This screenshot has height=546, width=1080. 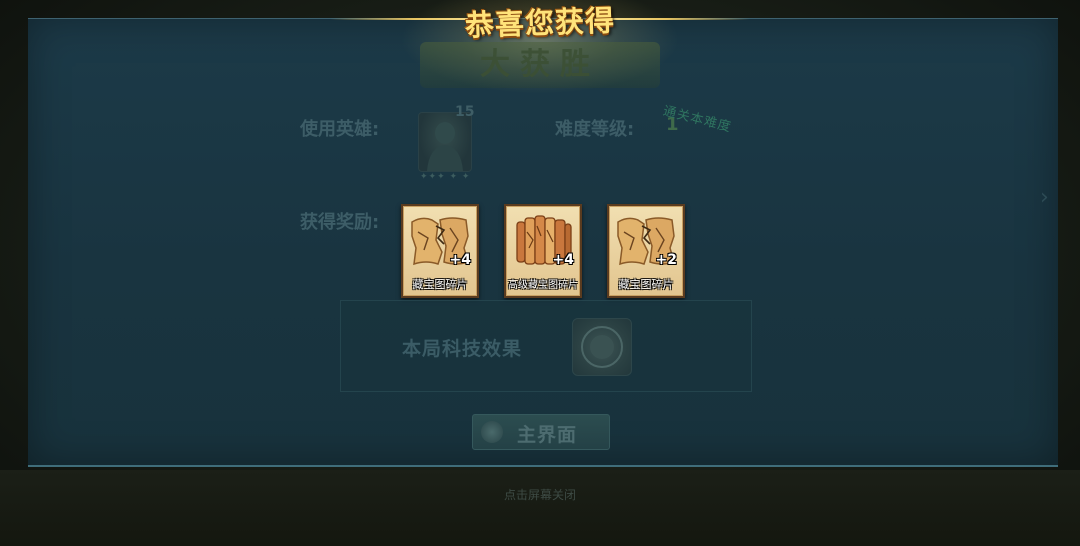 I want to click on reward-card-2: +4 高级藏宝图碎片, so click(x=543, y=251).